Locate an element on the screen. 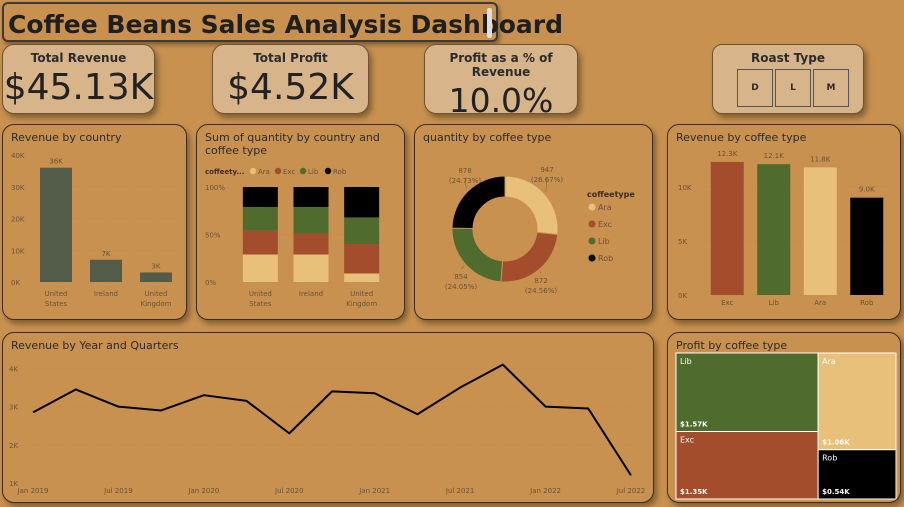 This screenshot has height=507, width=904. data-label: 36K is located at coordinates (56, 162).